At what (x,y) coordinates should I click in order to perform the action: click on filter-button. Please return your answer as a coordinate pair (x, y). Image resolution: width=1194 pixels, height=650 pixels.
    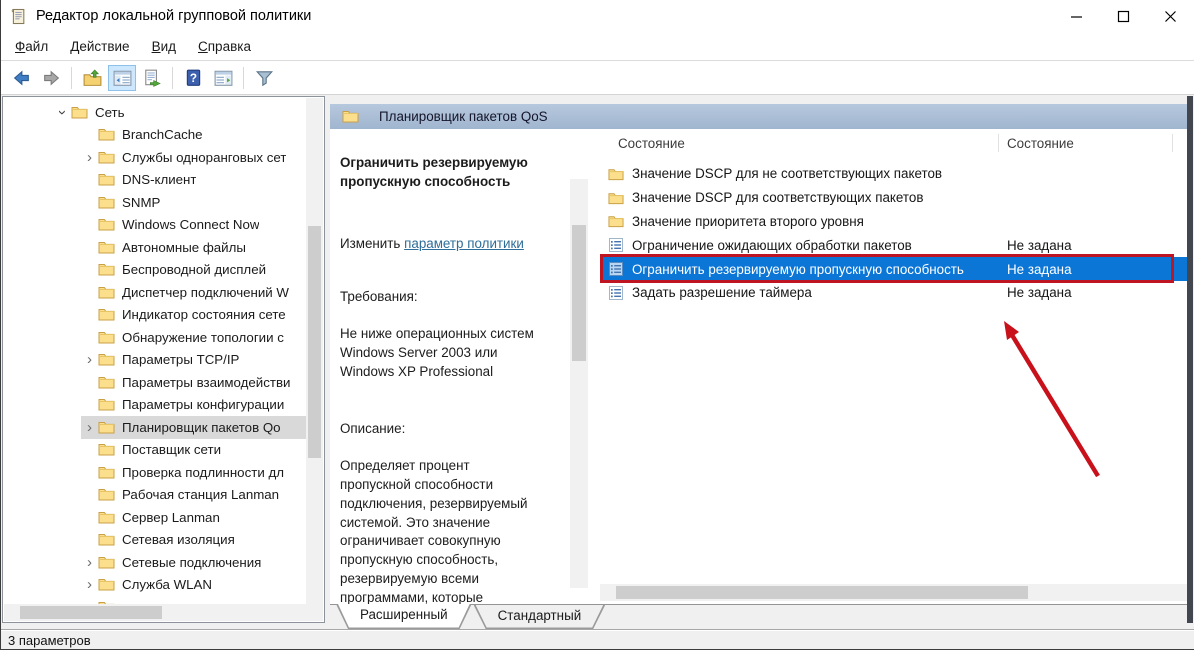
    Looking at the image, I should click on (264, 78).